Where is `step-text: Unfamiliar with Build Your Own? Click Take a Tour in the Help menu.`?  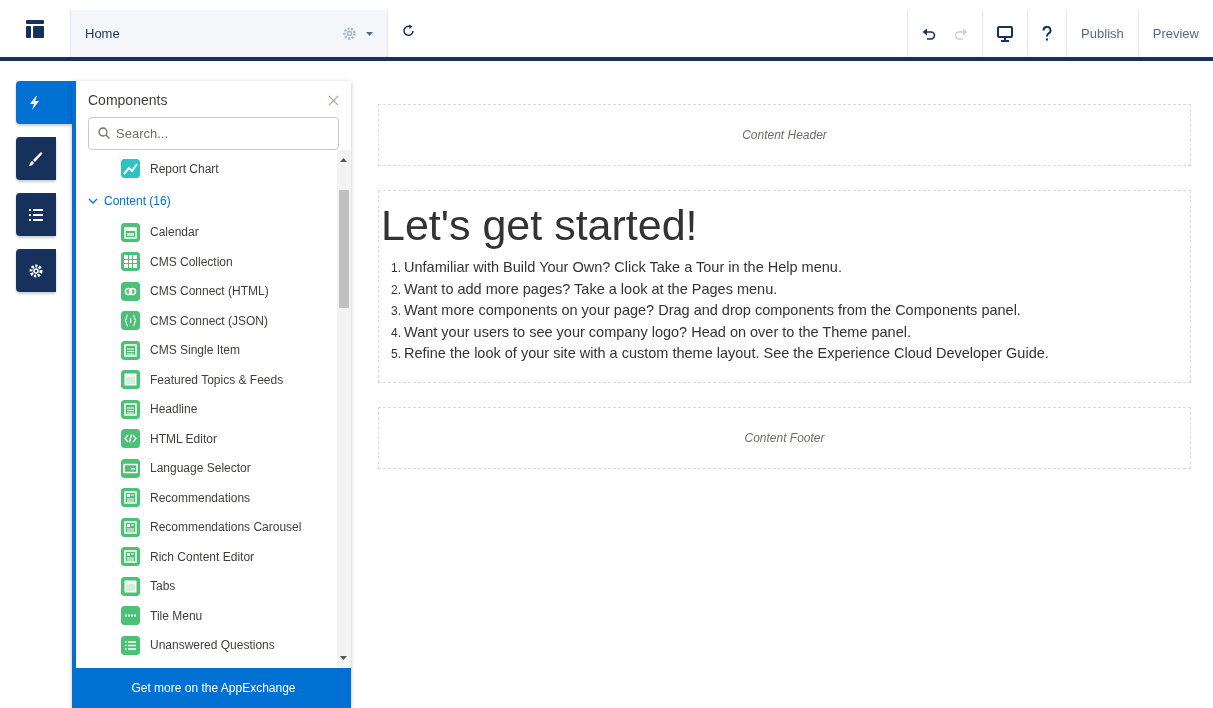 step-text: Unfamiliar with Build Your Own? Click Take a Tour in the Help menu. is located at coordinates (623, 267).